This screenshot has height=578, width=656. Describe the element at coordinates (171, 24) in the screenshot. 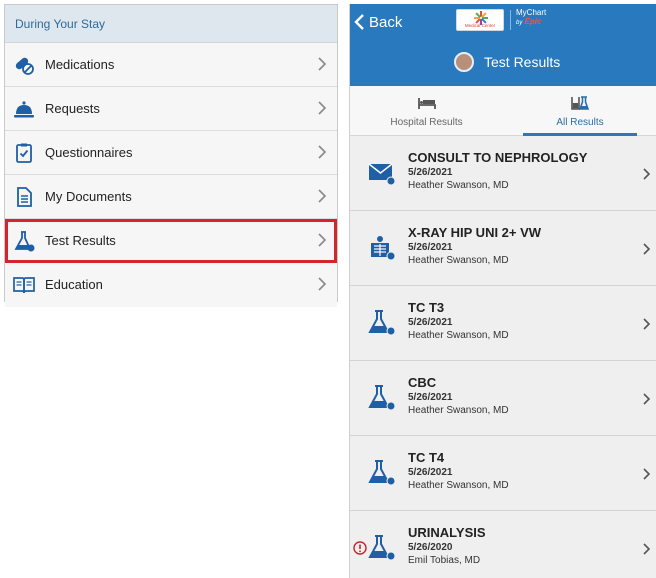

I see `section-title: During Your Stay` at that location.